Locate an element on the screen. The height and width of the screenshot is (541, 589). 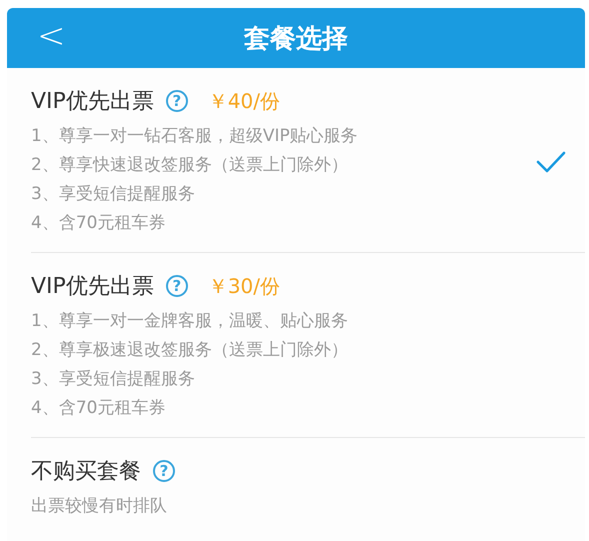
option-title: 不购买套餐 is located at coordinates (86, 472).